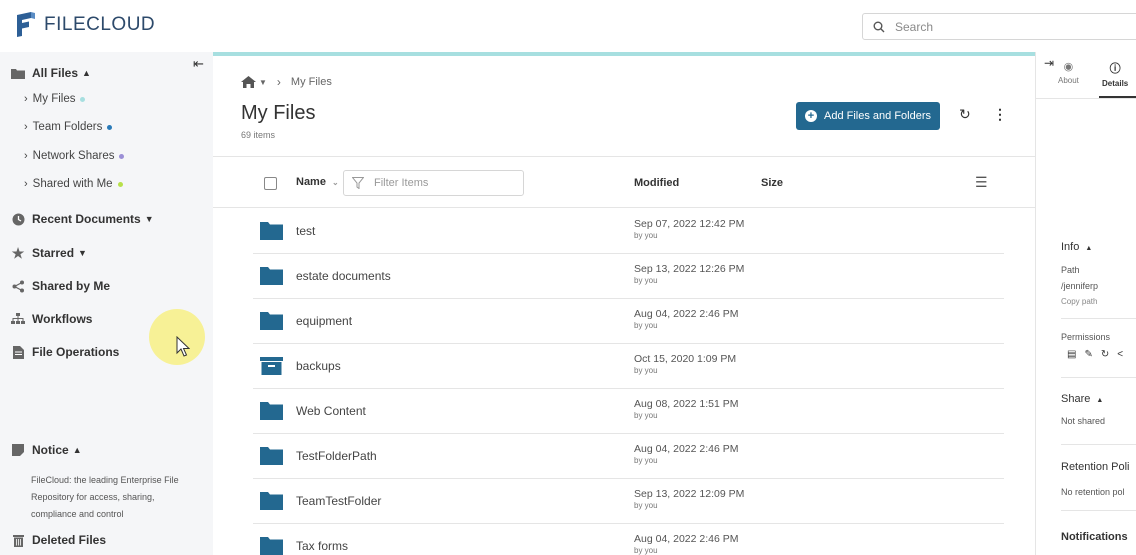  I want to click on sidebar-item-label: Shared by Me, so click(71, 286).